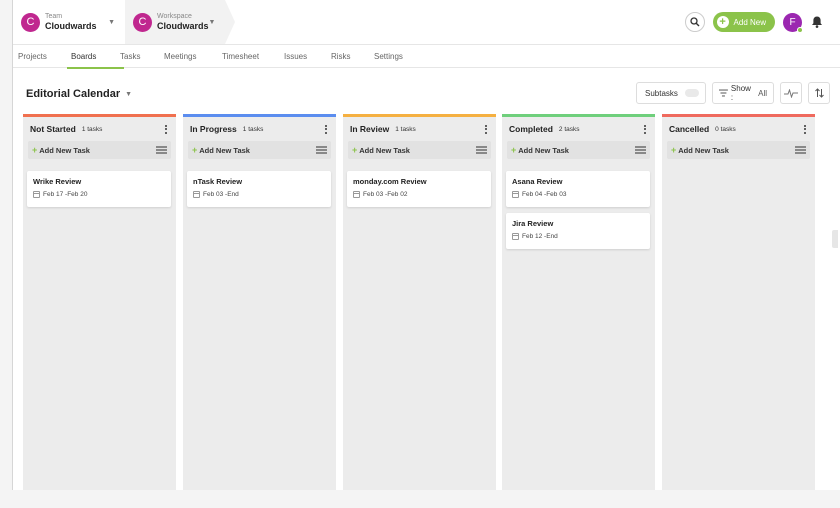 This screenshot has height=508, width=840. What do you see at coordinates (54, 16) in the screenshot?
I see `team-label: Team` at bounding box center [54, 16].